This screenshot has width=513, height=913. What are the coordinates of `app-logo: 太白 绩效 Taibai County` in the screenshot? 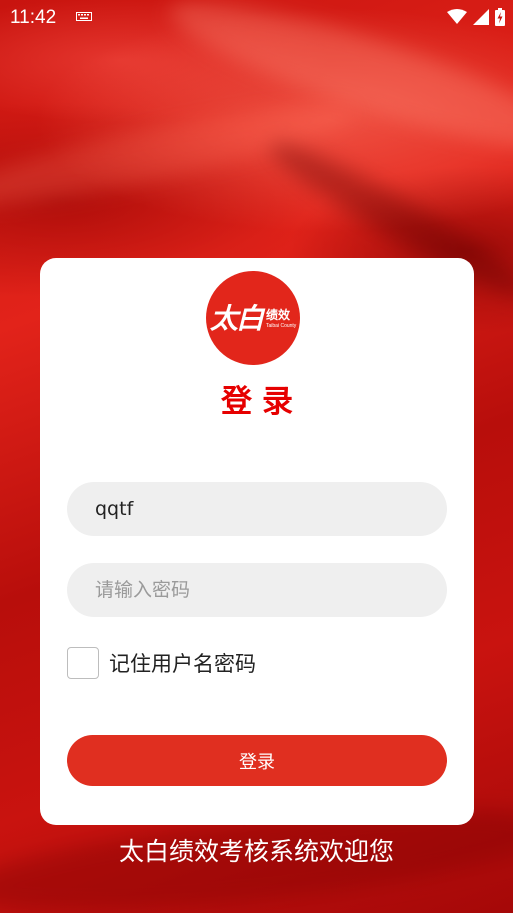 It's located at (253, 318).